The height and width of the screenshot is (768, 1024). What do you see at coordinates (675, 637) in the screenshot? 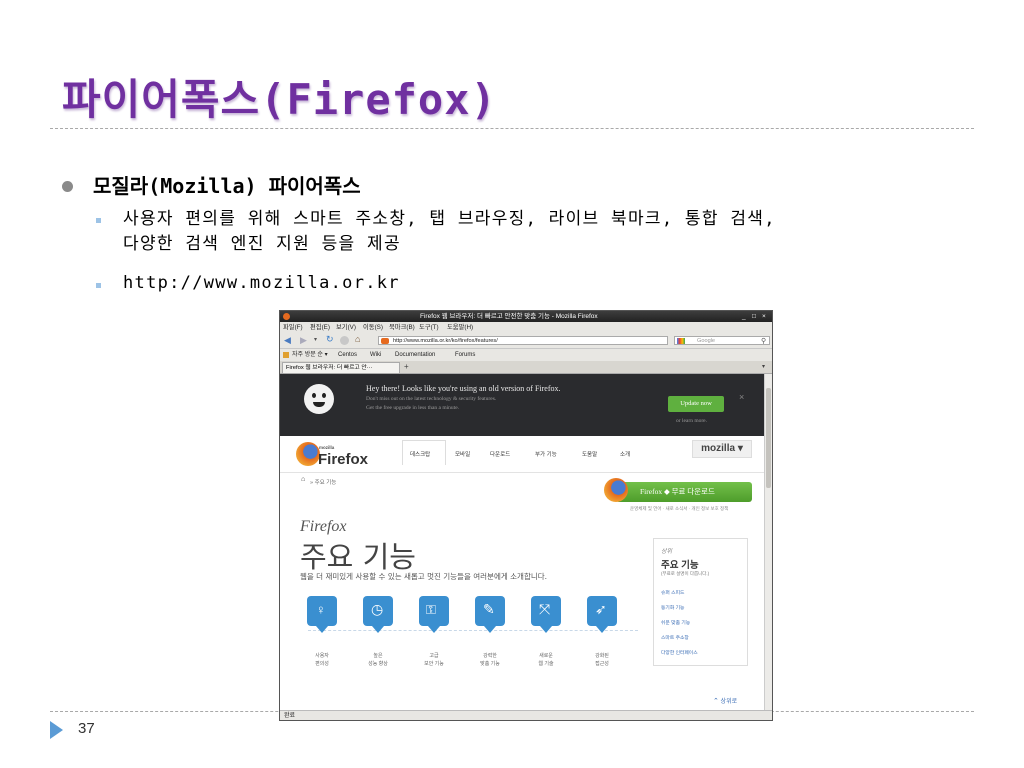
I see `sidebar-link: 스마트 주소창` at bounding box center [675, 637].